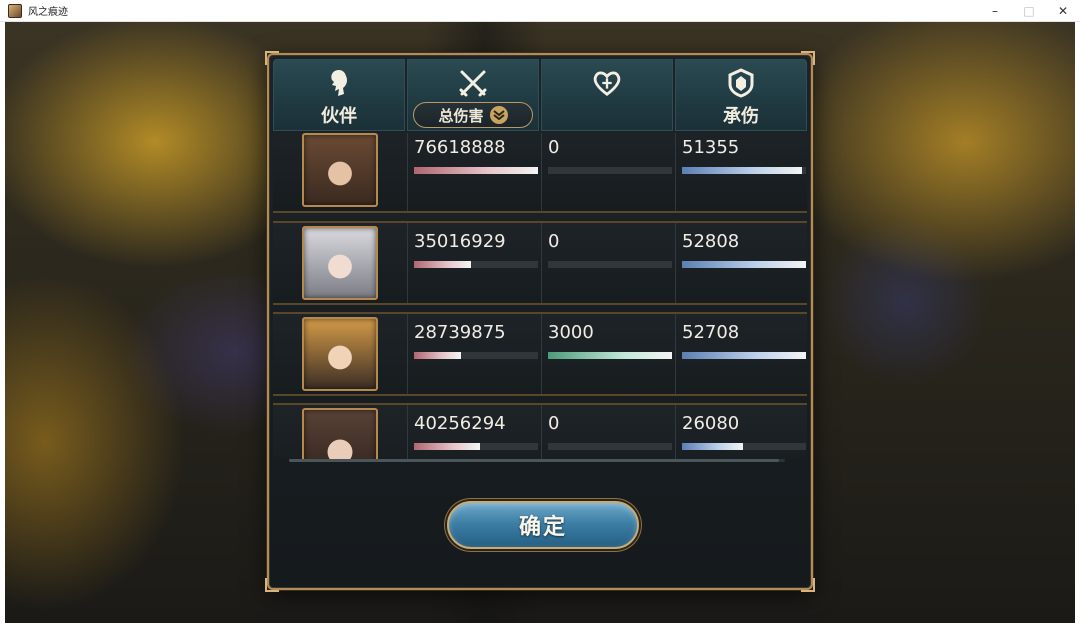 The width and height of the screenshot is (1080, 628). What do you see at coordinates (540, 11) in the screenshot?
I see `window-titlebar: 风之痕迹 – □ ✕` at bounding box center [540, 11].